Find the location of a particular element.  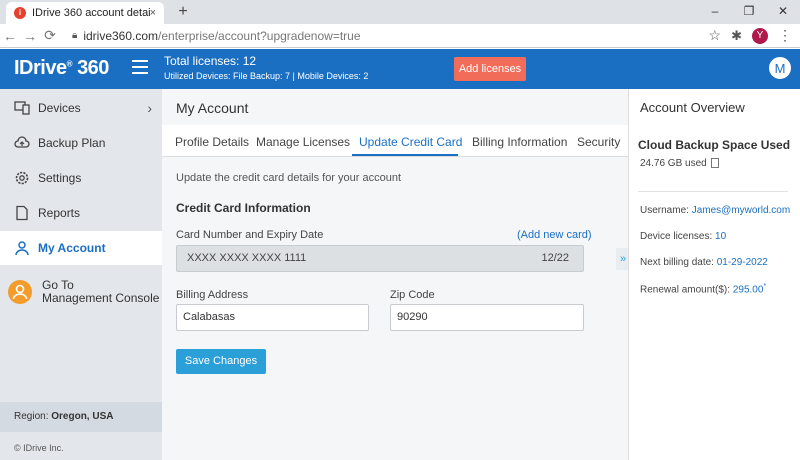

sidebar-item-label: My Account is located at coordinates (72, 248).